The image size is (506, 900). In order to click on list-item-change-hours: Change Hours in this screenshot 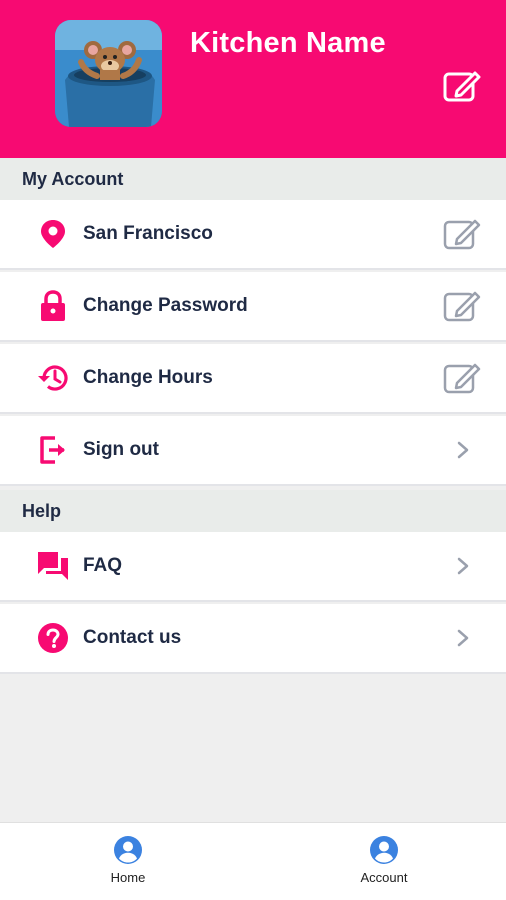, I will do `click(253, 379)`.